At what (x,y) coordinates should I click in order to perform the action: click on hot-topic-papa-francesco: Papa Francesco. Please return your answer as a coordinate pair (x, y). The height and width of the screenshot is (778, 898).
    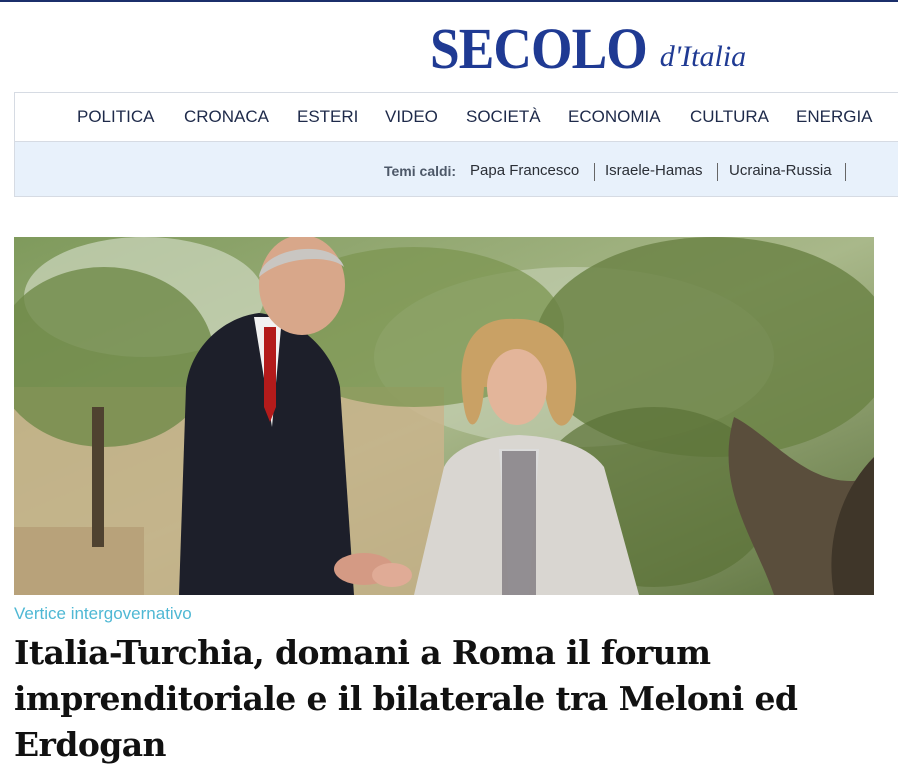
    Looking at the image, I should click on (524, 171).